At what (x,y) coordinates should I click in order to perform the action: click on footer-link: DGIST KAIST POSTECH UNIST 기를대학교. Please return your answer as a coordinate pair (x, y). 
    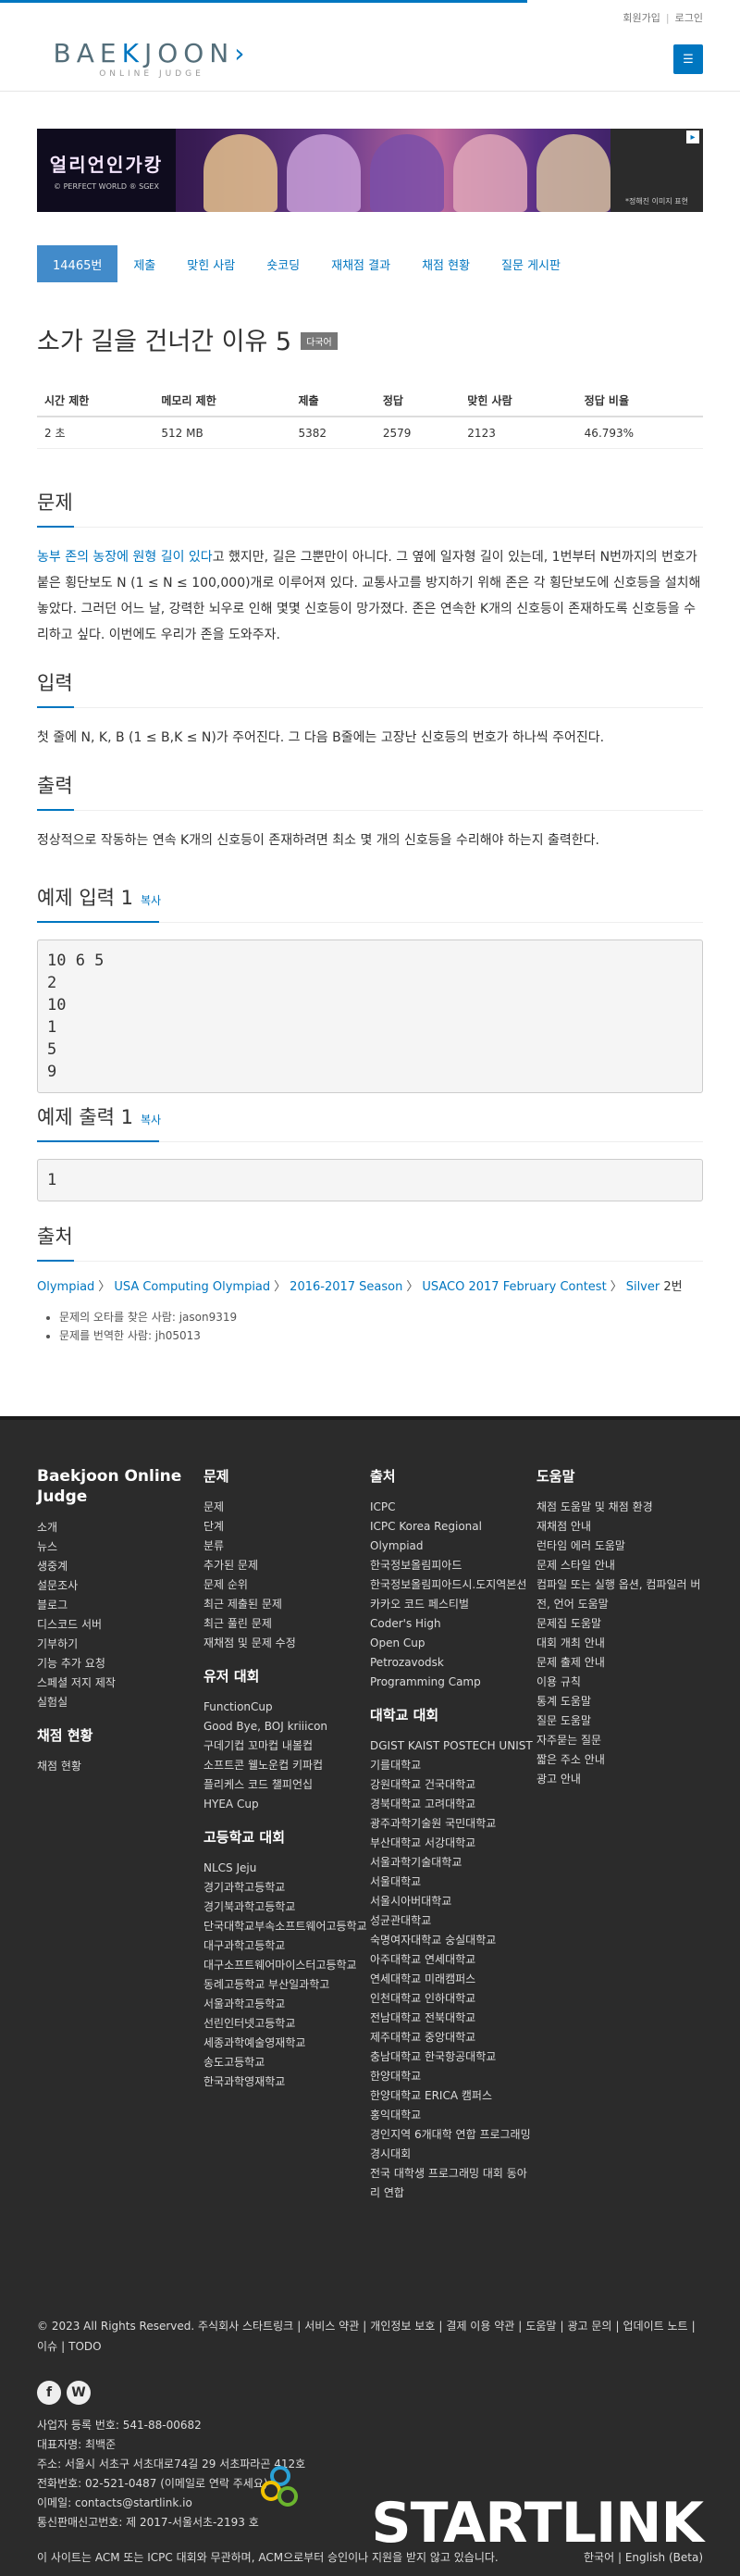
    Looking at the image, I should click on (453, 1755).